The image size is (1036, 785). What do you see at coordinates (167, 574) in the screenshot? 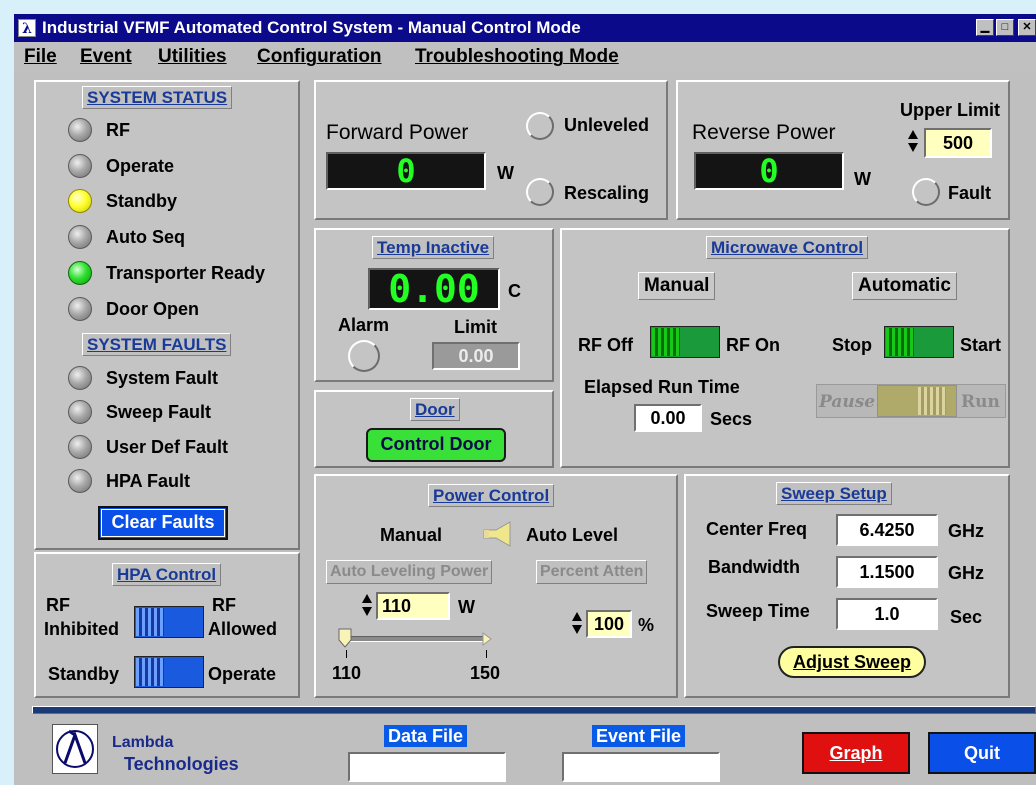
I see `hpa-control-title: HPA Control` at bounding box center [167, 574].